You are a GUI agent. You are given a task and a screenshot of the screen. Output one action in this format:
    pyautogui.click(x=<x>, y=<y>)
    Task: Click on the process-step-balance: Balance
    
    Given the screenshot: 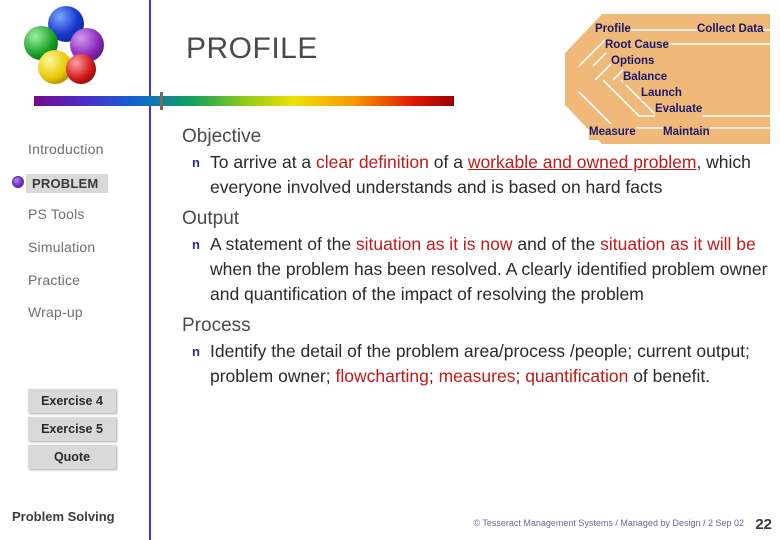 What is the action you would take?
    pyautogui.click(x=645, y=77)
    